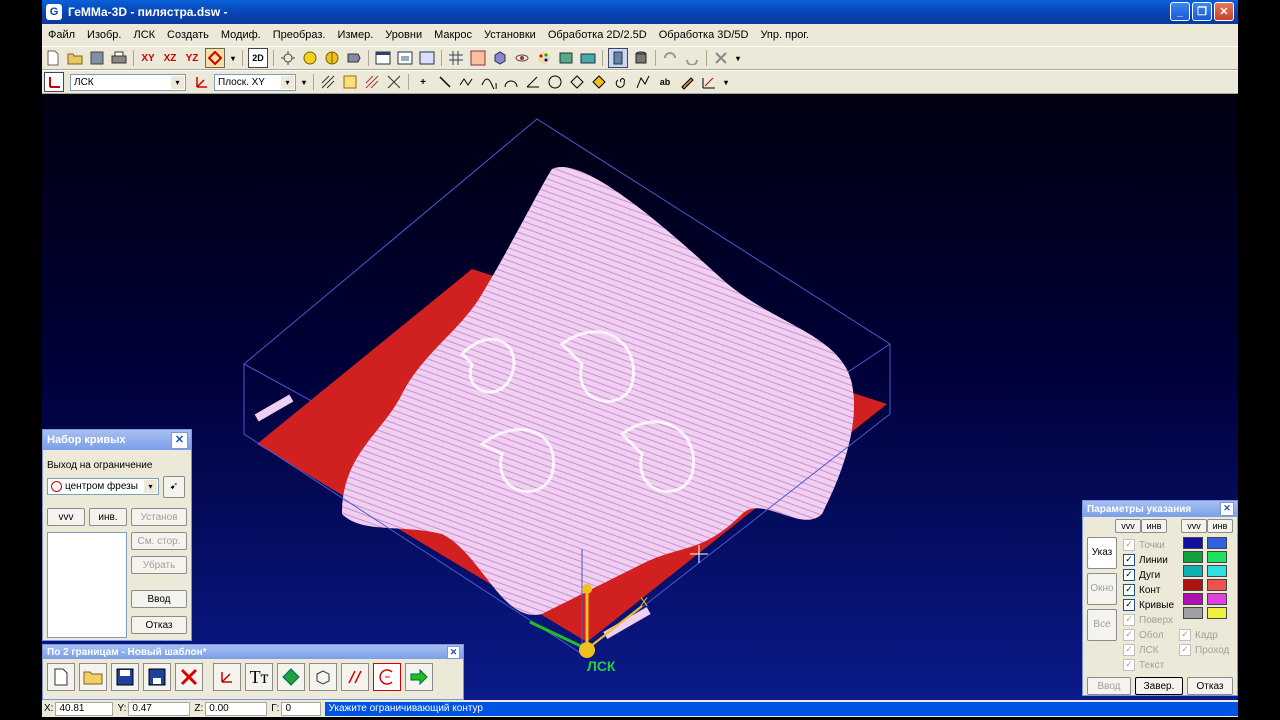  I want to click on arc-icon, so click(511, 82).